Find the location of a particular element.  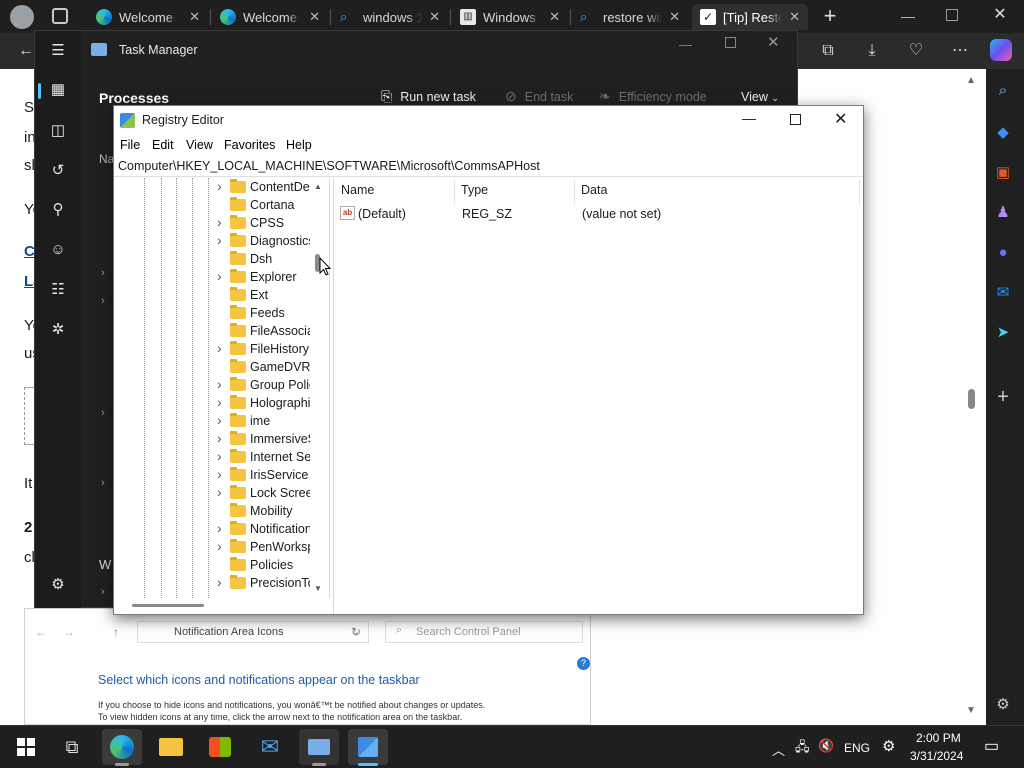

column-header-name: Name is located at coordinates (357, 190).